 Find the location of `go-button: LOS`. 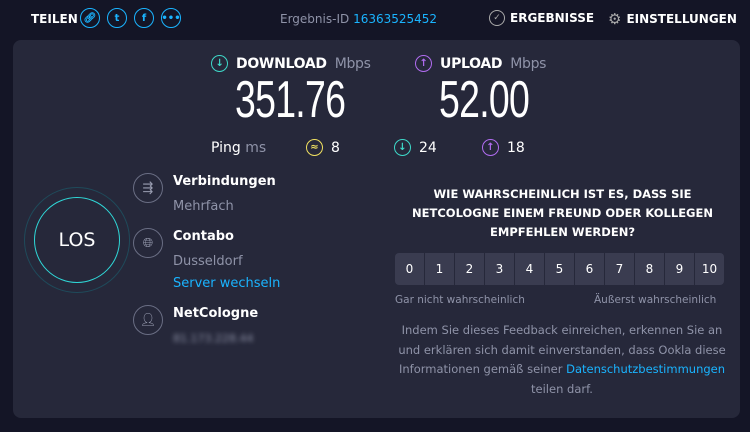

go-button: LOS is located at coordinates (77, 240).